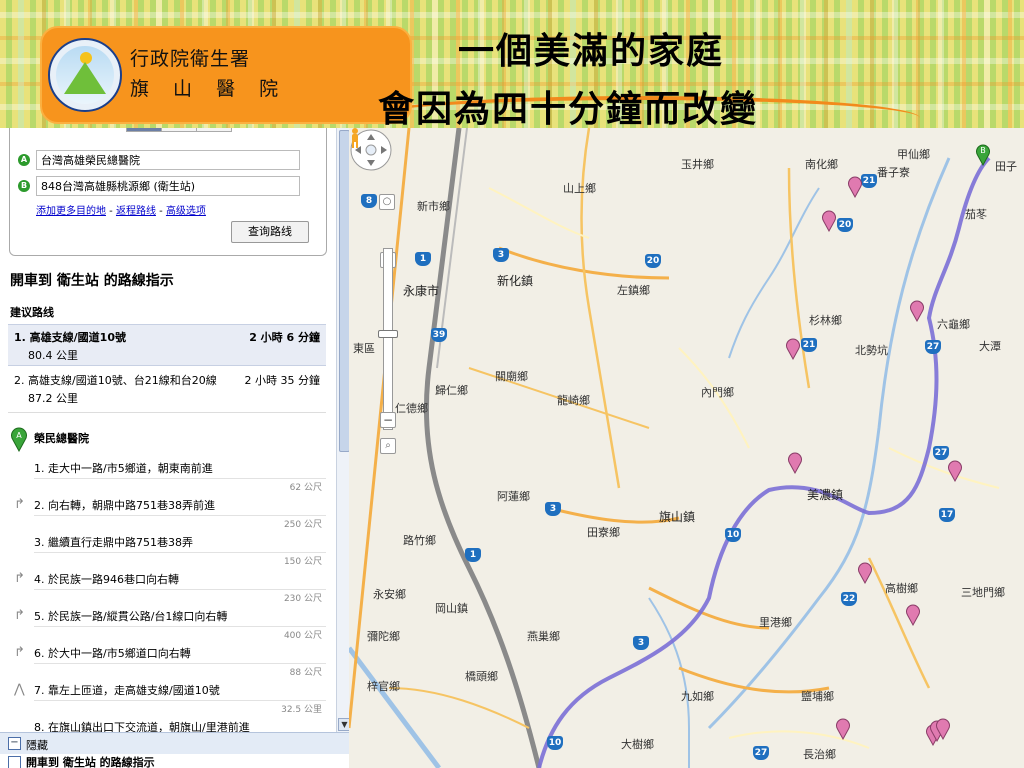 The height and width of the screenshot is (768, 1024). Describe the element at coordinates (144, 130) in the screenshot. I see `car-icon: 🚘` at that location.